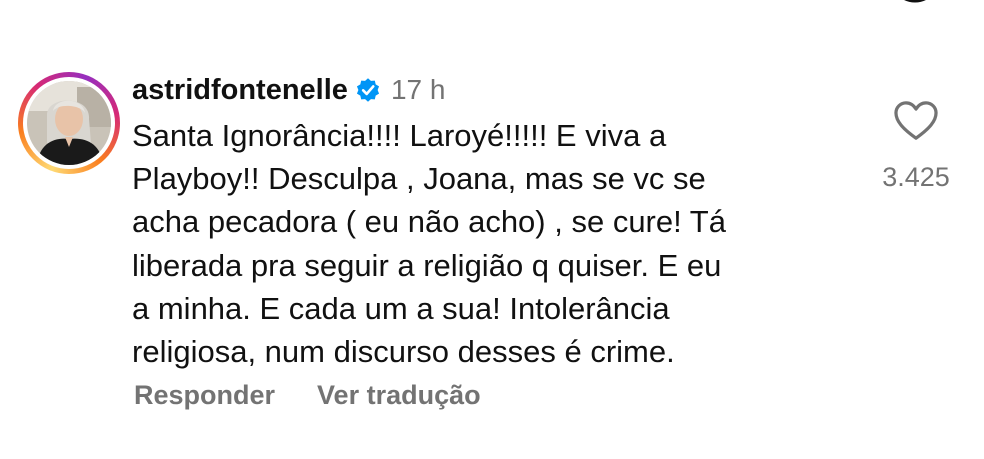 The image size is (984, 459). I want to click on avatar, so click(69, 123).